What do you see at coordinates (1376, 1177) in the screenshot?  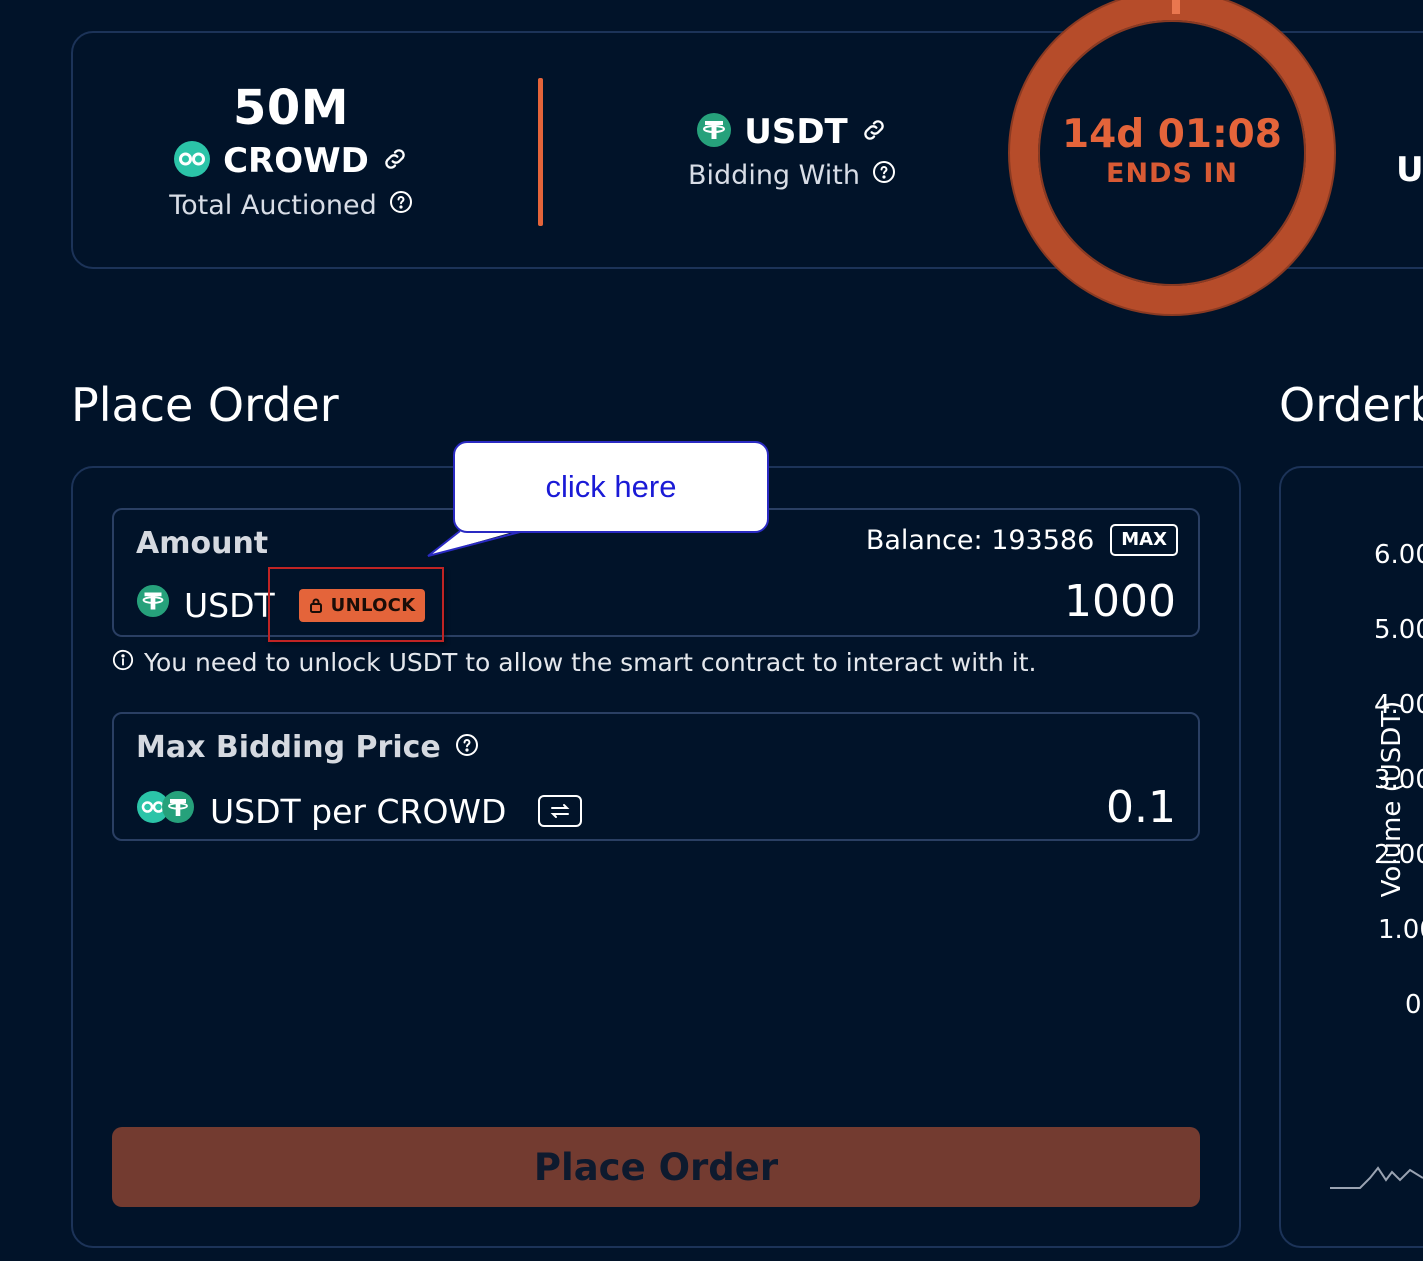 I see `orderbook-chart-line` at bounding box center [1376, 1177].